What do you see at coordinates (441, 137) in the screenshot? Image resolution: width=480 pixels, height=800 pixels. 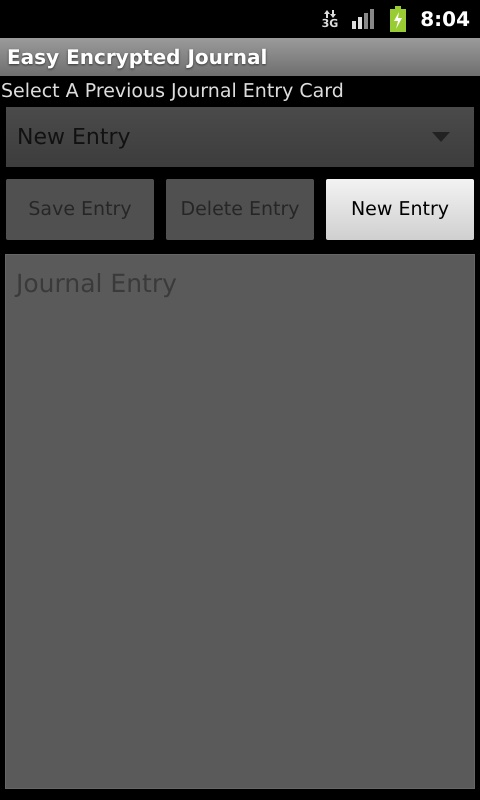 I see `dropdown-arrow-icon` at bounding box center [441, 137].